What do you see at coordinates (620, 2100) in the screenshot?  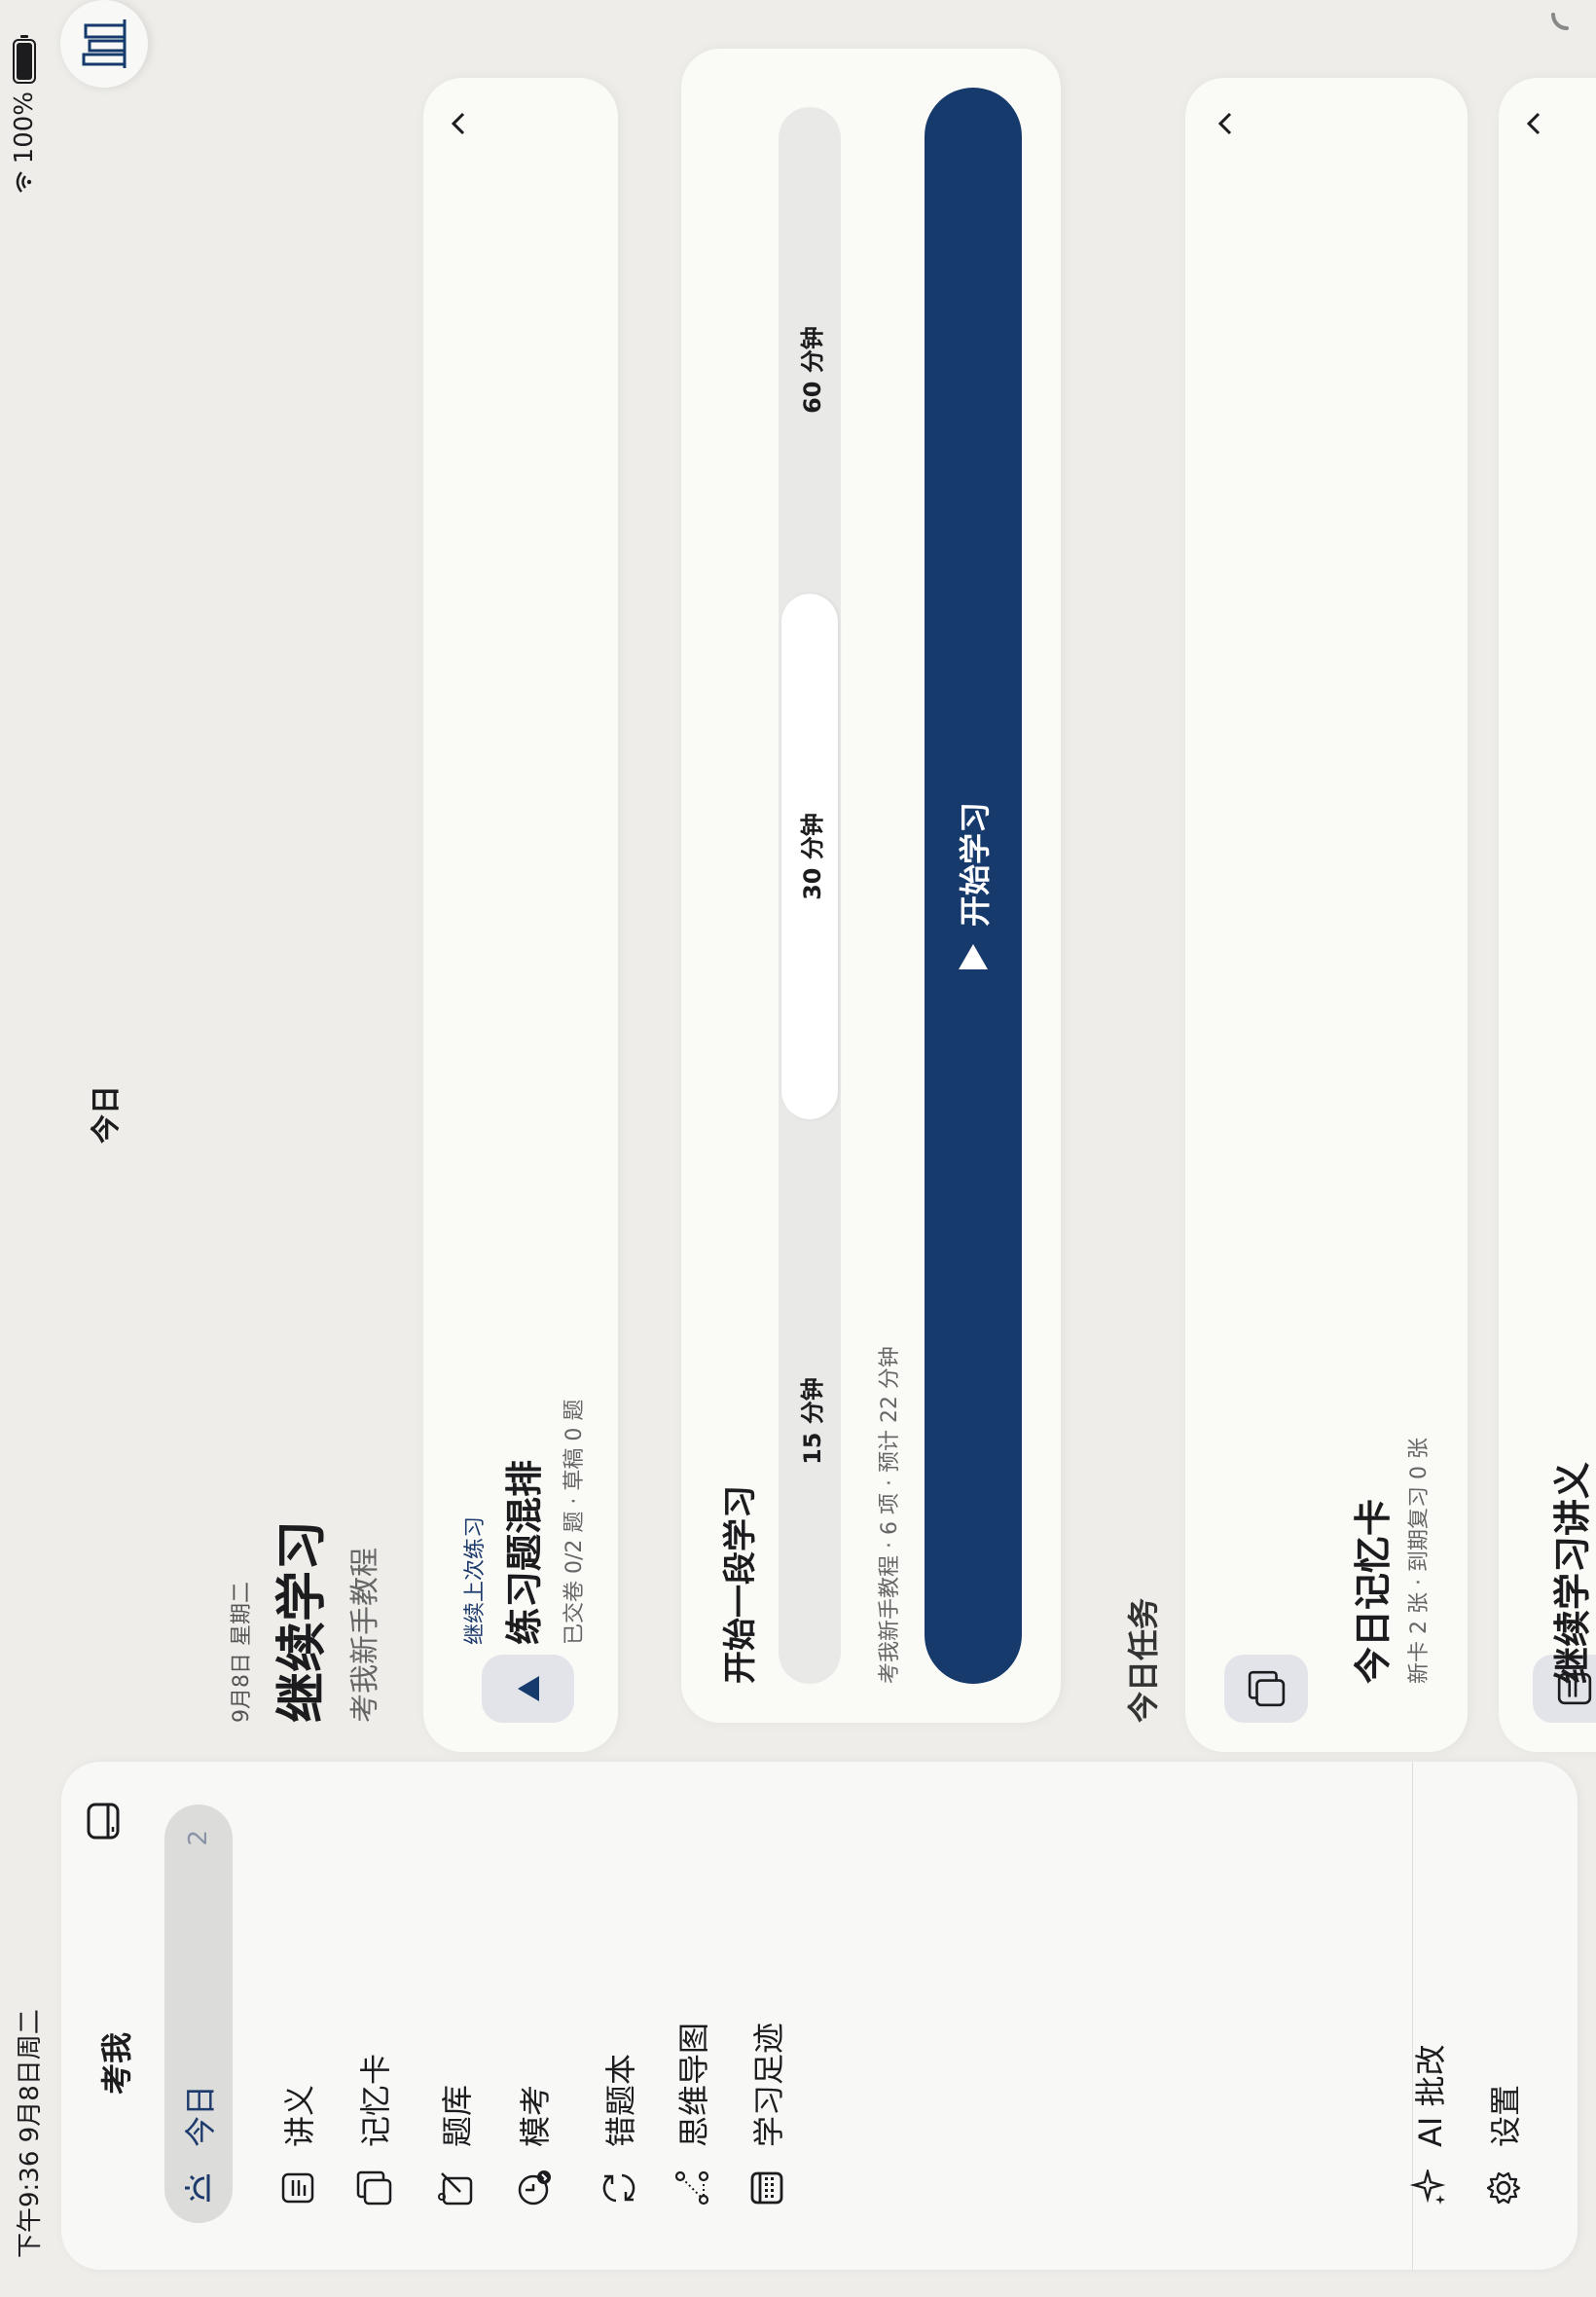 I see `sidebar-item-label: 错题本` at bounding box center [620, 2100].